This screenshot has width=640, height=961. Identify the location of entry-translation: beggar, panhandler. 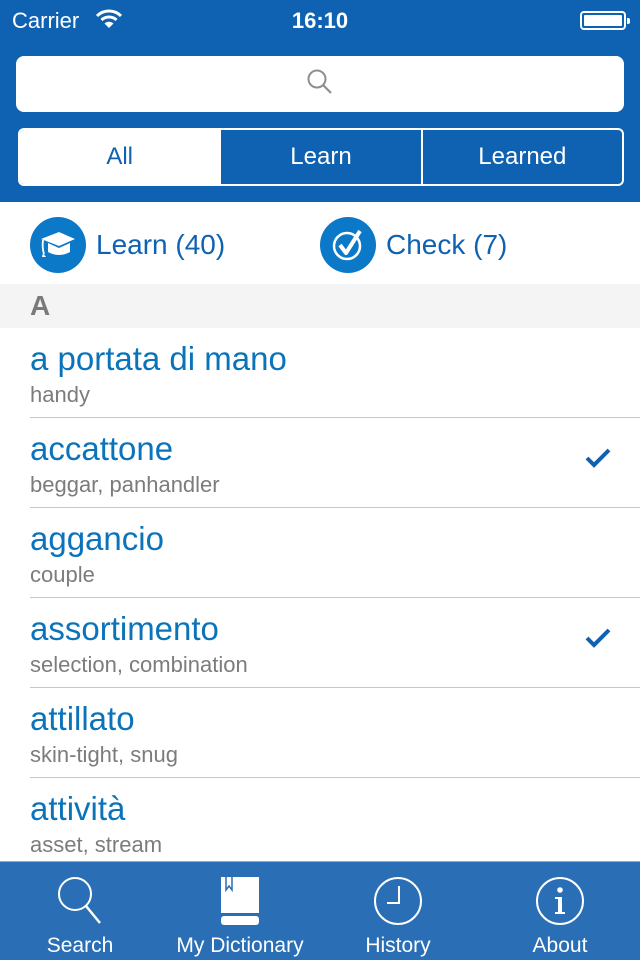
(125, 484).